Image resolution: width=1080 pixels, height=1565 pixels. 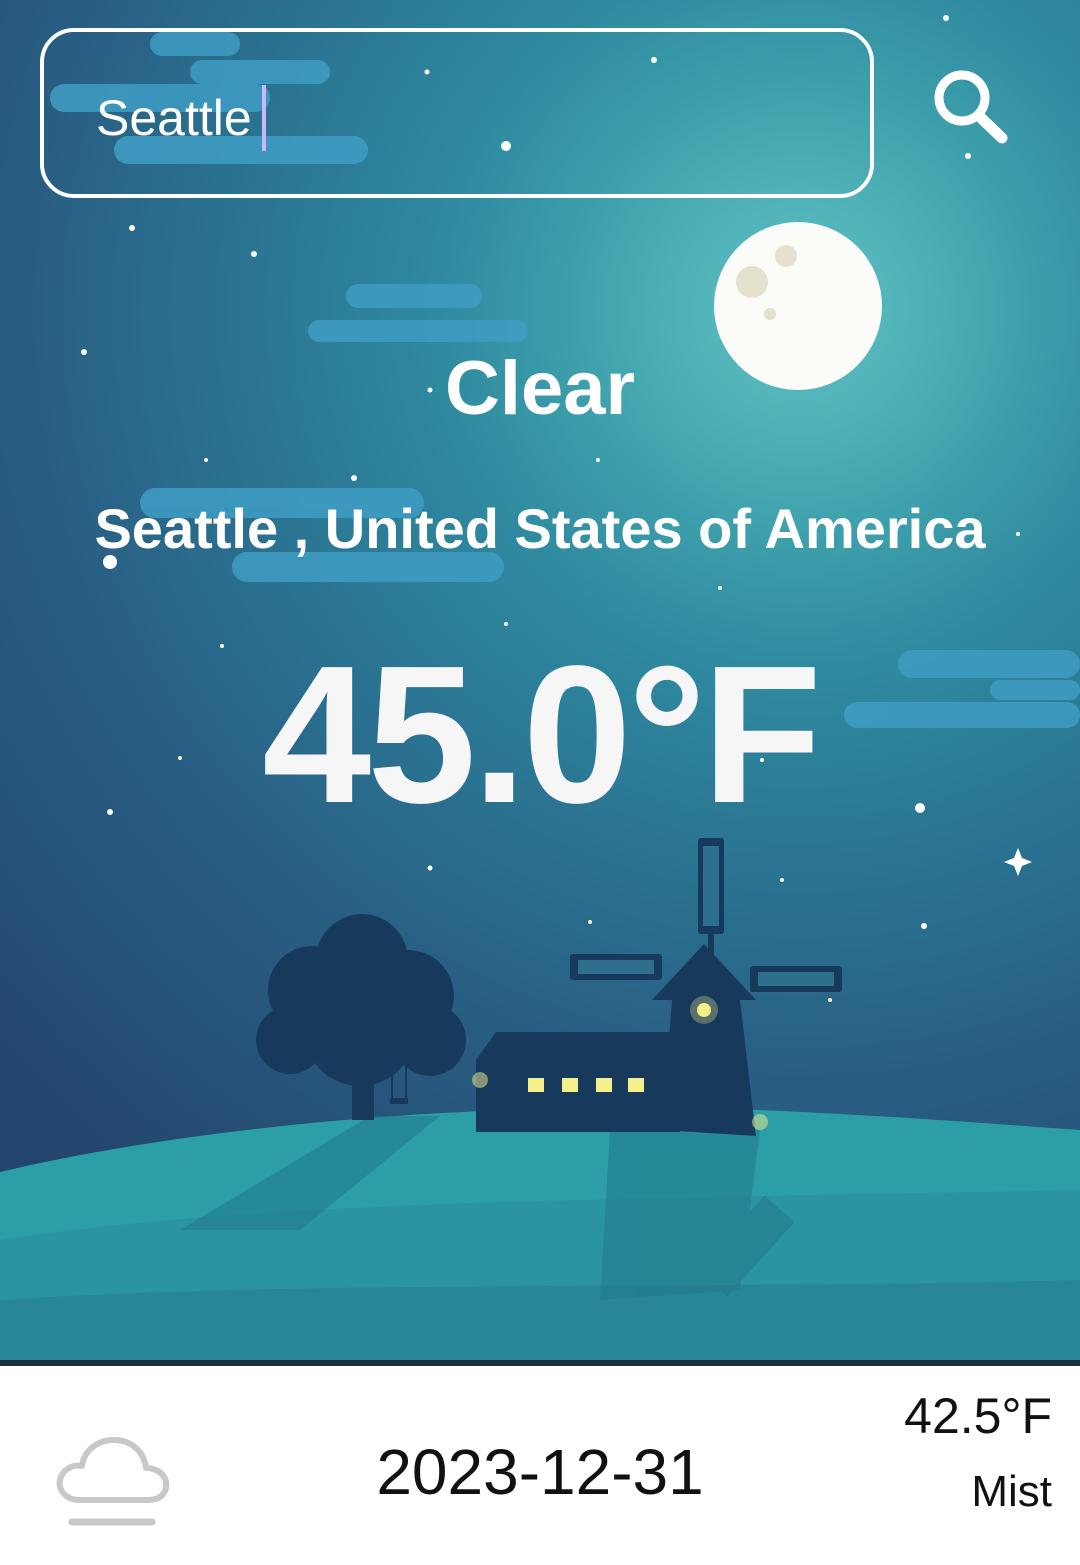 What do you see at coordinates (657, 987) in the screenshot?
I see `windmill-house` at bounding box center [657, 987].